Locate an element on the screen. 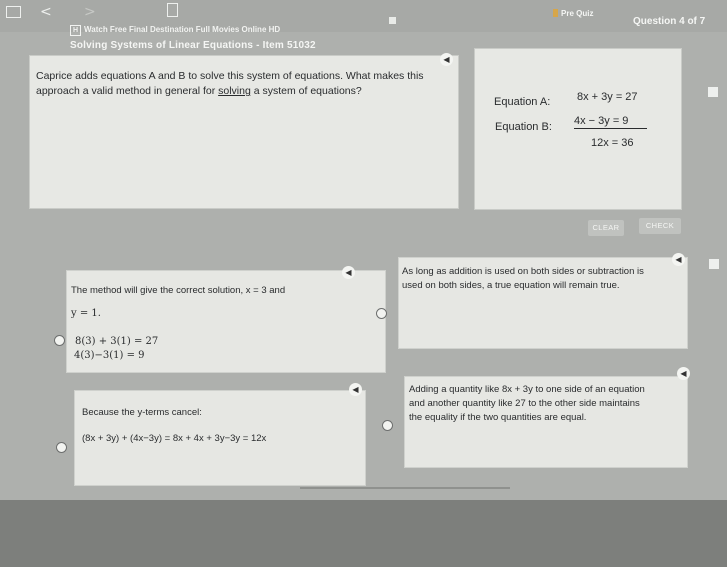 This screenshot has height=567, width=727. speaker-icon: ◀ is located at coordinates (446, 59).